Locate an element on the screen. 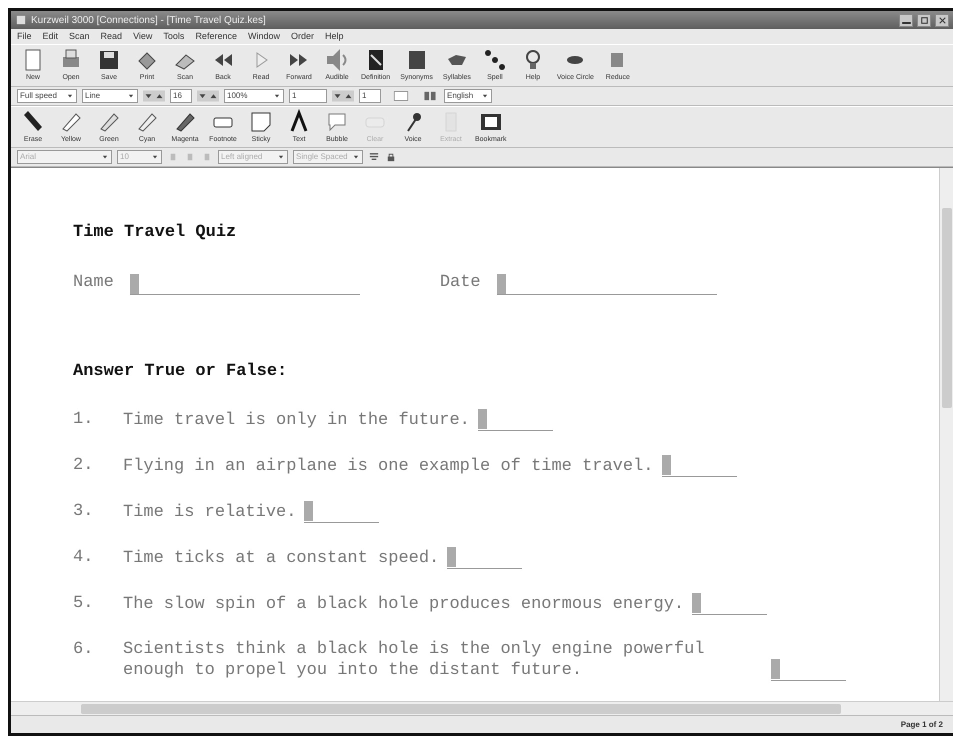  question-text: Flying in an airplane is one example of time travel. is located at coordinates (388, 466).